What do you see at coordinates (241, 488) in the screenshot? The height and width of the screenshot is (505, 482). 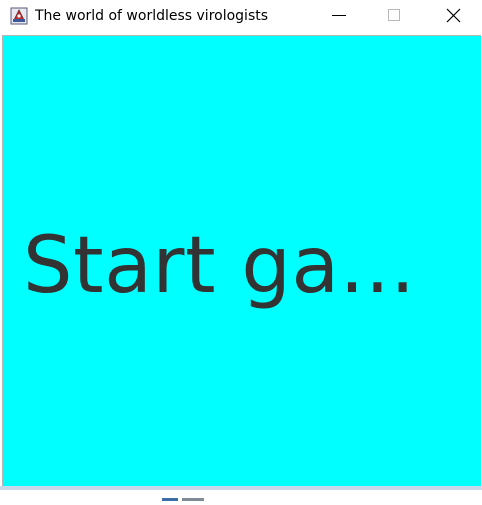 I see `window-bottom-edge` at bounding box center [241, 488].